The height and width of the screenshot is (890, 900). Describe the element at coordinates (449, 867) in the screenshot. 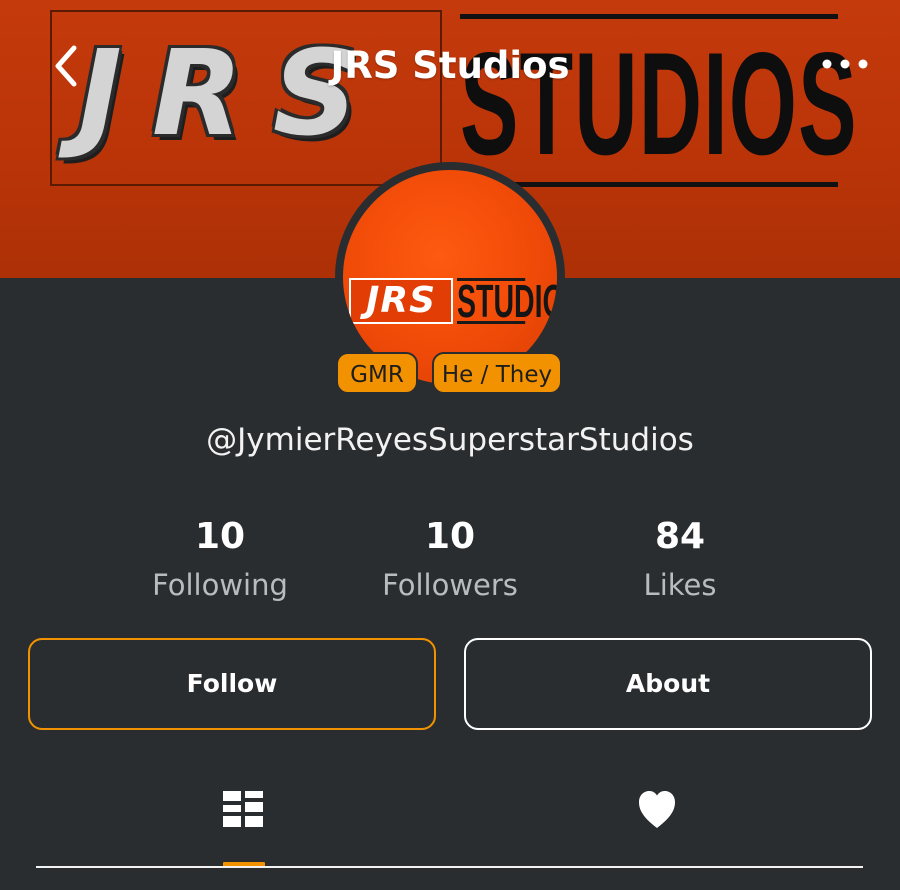

I see `tab-divider` at that location.